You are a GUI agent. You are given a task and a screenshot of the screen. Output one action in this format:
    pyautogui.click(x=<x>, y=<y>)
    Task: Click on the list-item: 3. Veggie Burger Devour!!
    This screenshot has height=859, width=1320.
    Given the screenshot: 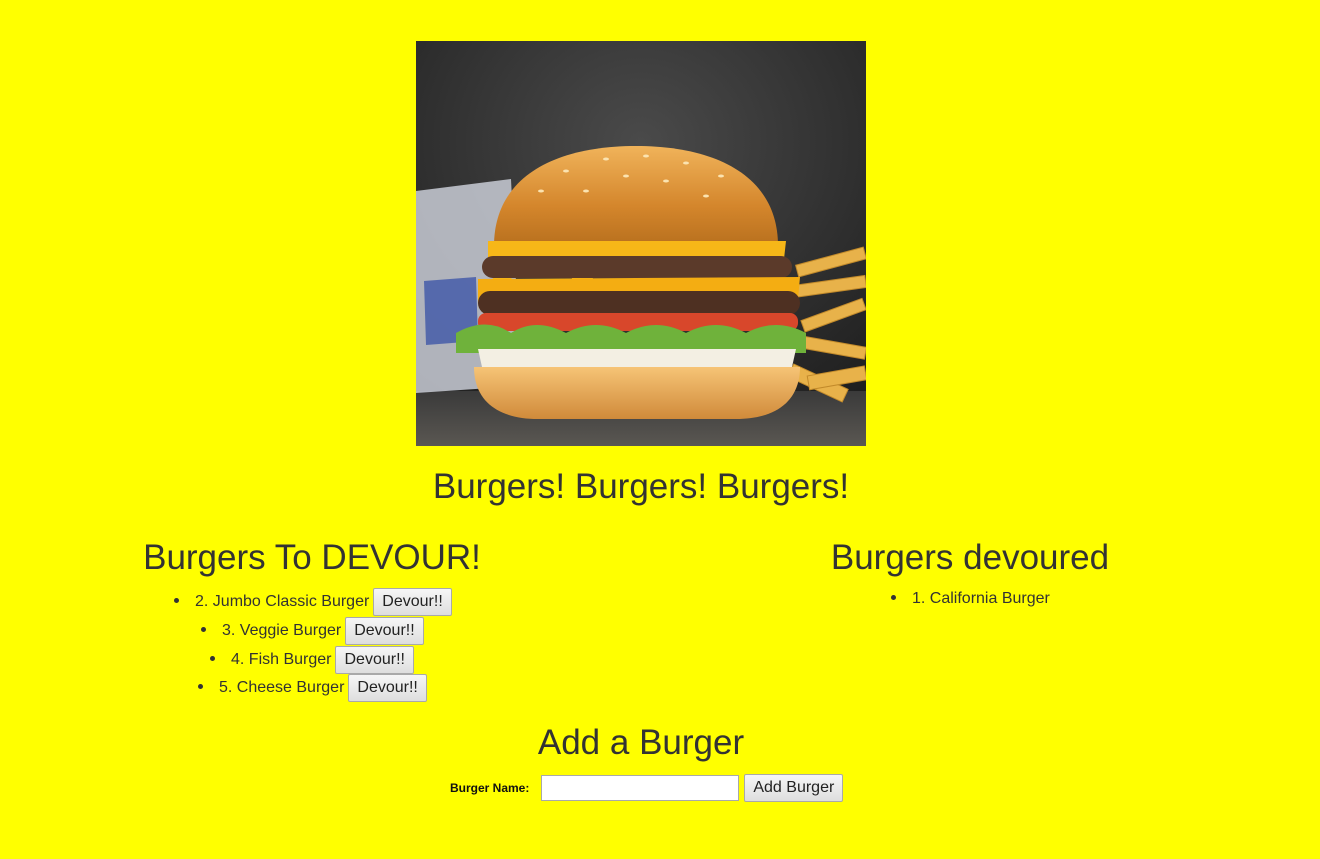 What is the action you would take?
    pyautogui.click(x=312, y=631)
    